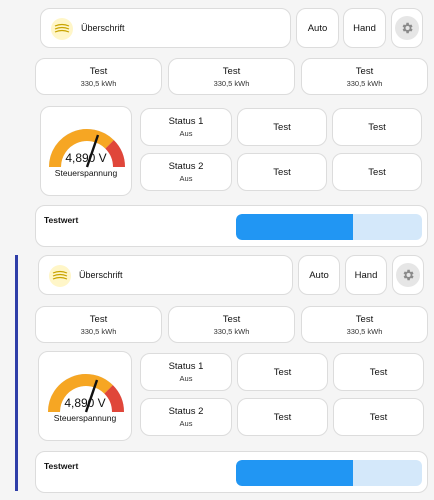  Describe the element at coordinates (16, 373) in the screenshot. I see `section-accent-line` at that location.